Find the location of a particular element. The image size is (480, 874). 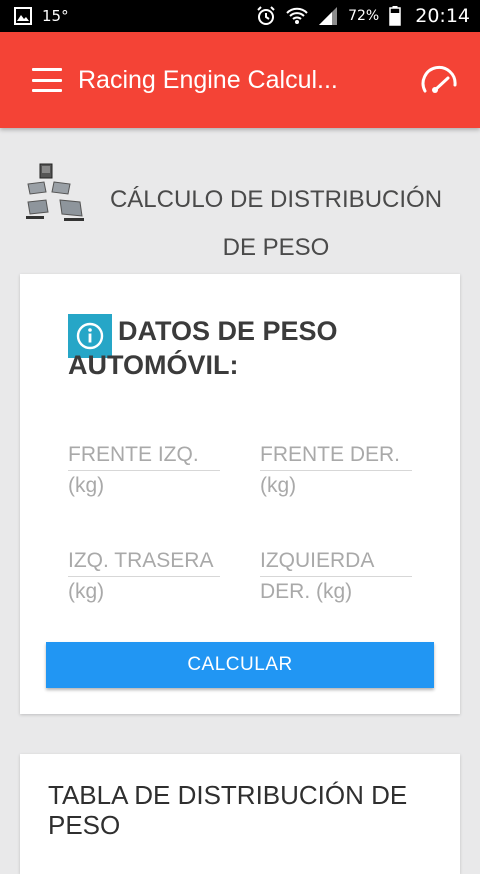

front-right-unit: (kg) is located at coordinates (278, 485).